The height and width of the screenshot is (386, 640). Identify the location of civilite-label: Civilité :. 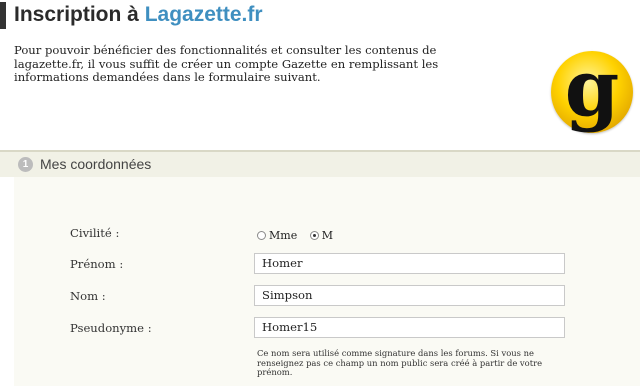
(95, 233).